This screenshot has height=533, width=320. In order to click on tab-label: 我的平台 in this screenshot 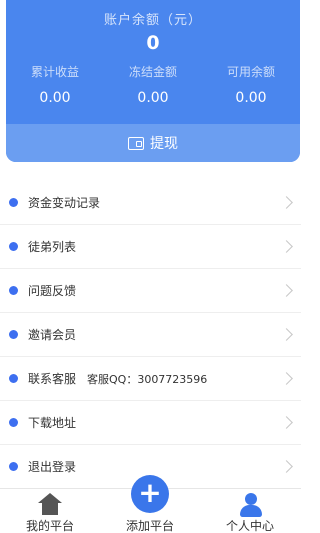, I will do `click(49, 526)`.